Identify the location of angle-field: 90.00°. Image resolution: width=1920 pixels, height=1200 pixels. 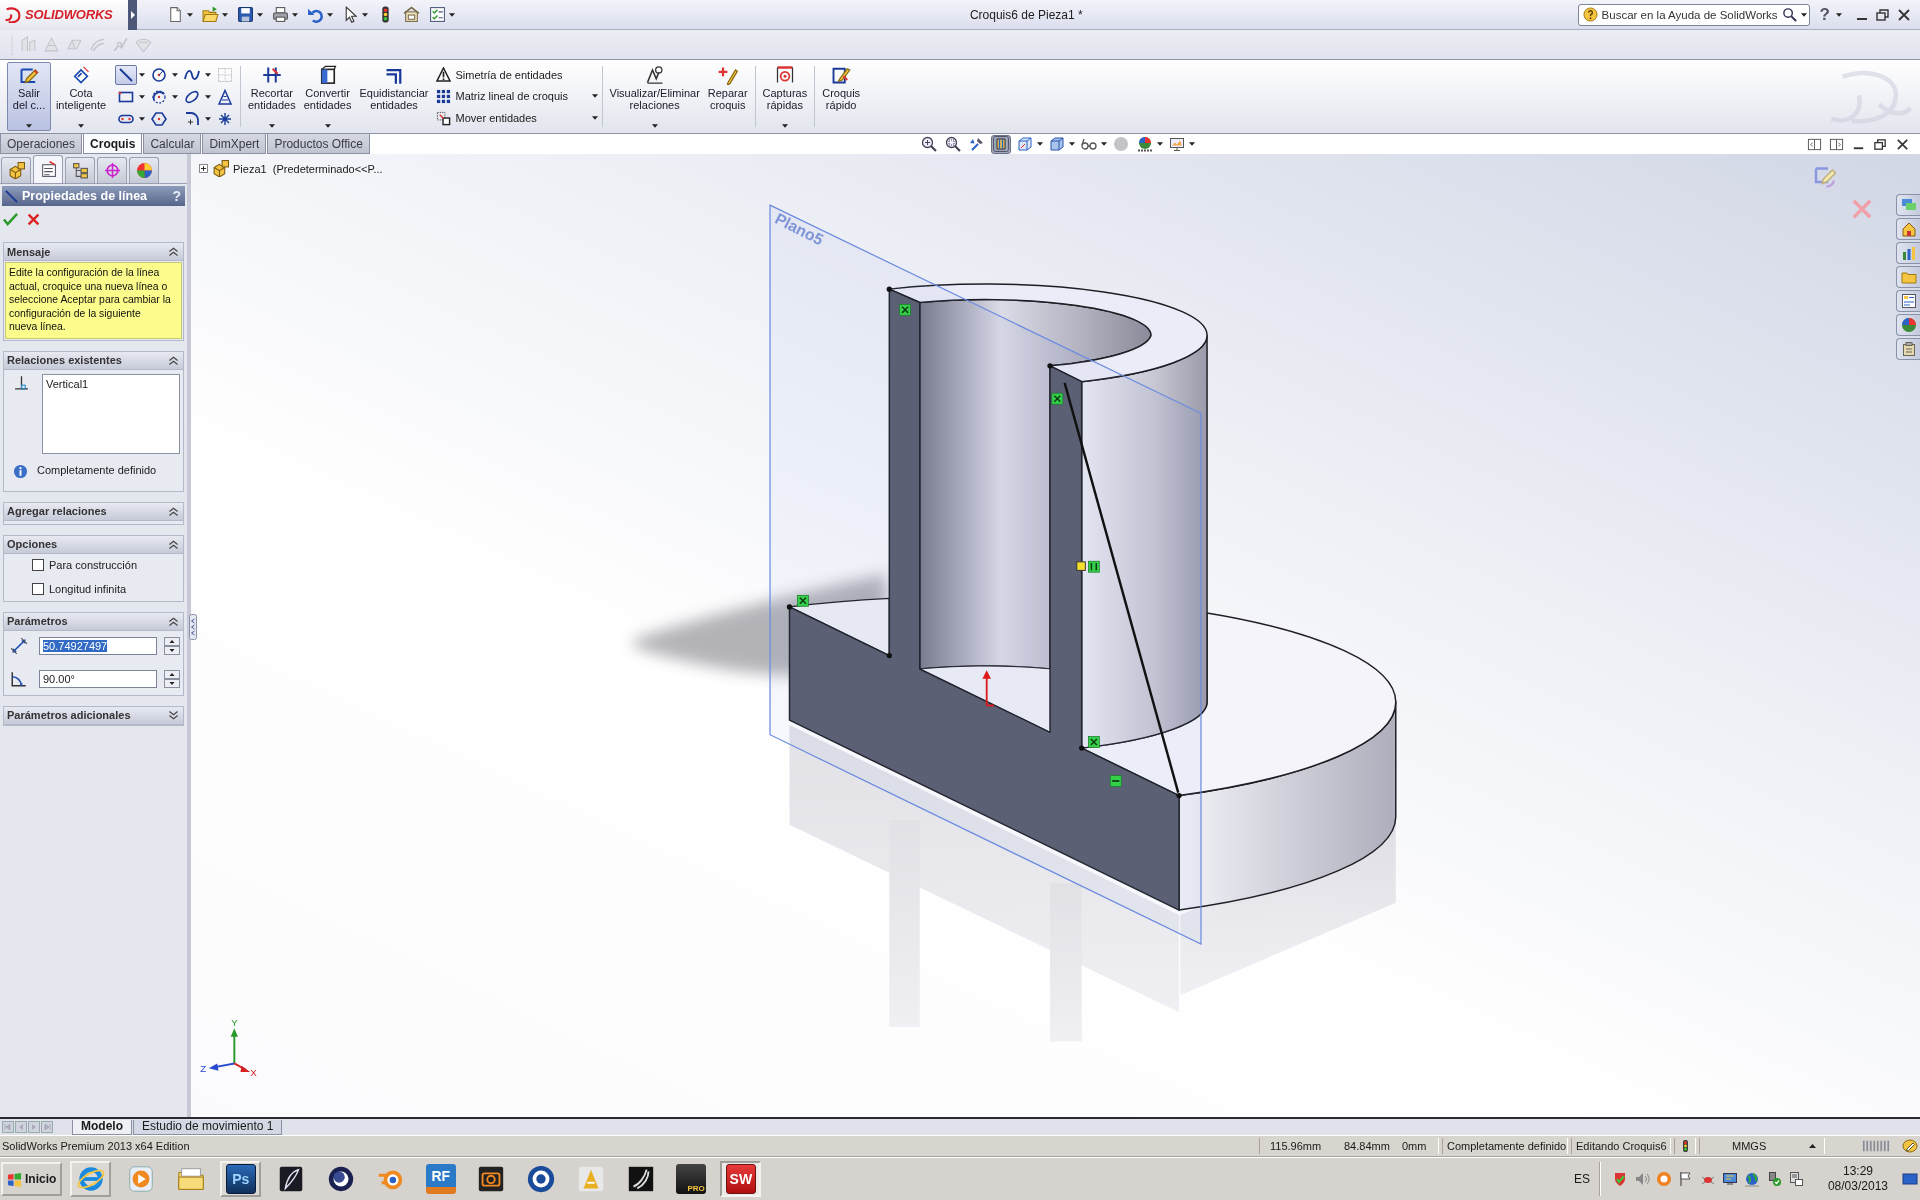
(98, 678).